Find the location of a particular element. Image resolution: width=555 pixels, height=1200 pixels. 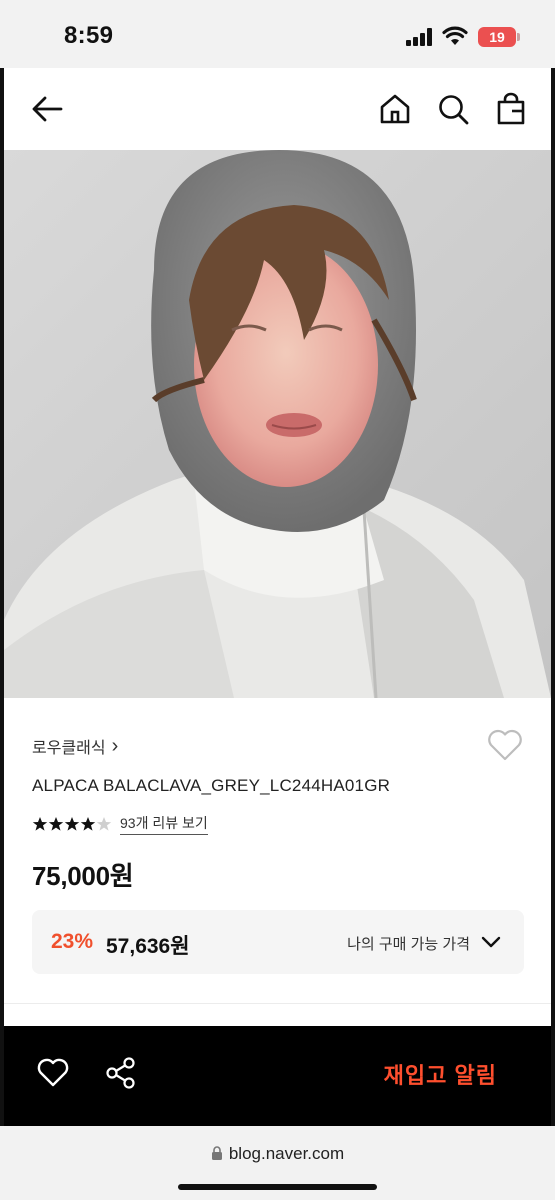

wifi-icon is located at coordinates (455, 35).